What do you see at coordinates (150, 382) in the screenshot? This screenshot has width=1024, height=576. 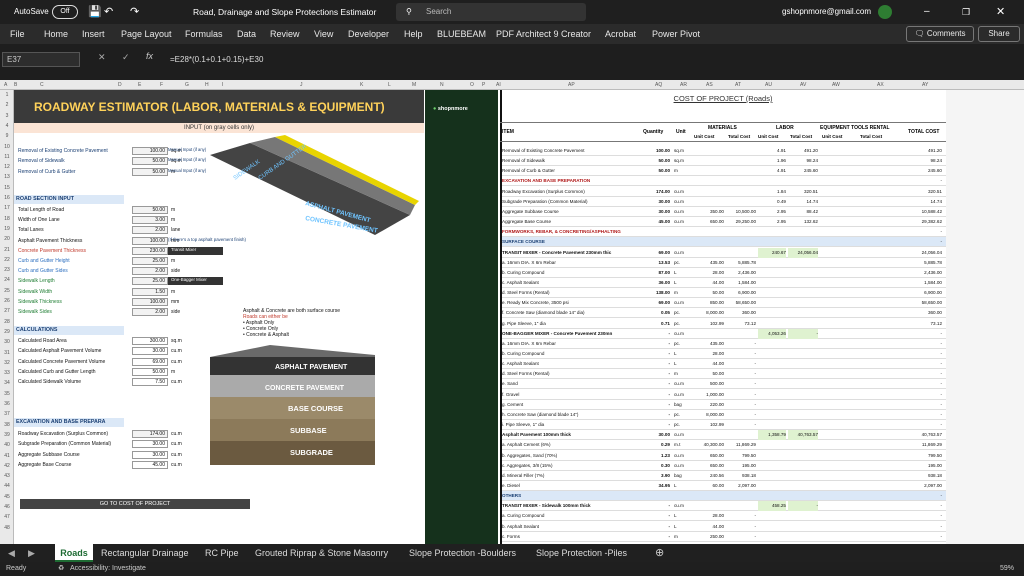 I see `row-value: 7.50` at bounding box center [150, 382].